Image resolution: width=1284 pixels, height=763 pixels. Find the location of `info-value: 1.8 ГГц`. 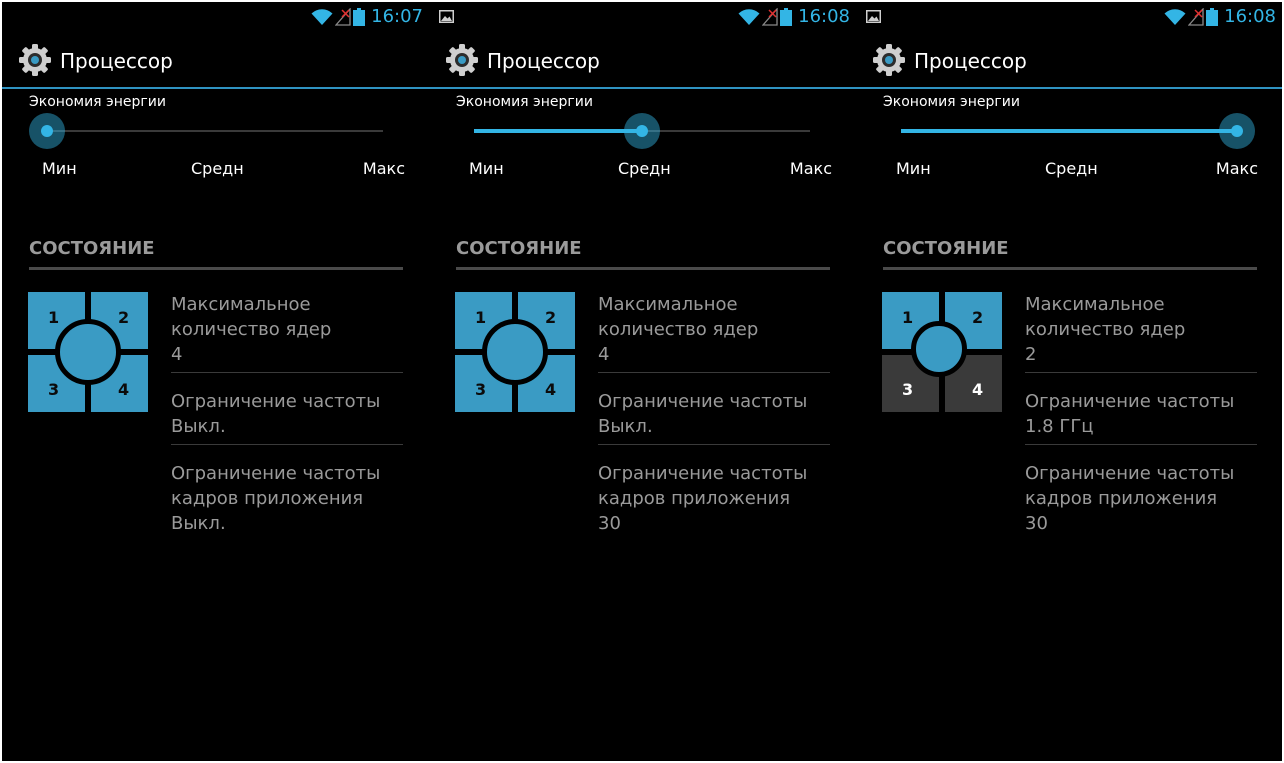

info-value: 1.8 ГГц is located at coordinates (1059, 426).